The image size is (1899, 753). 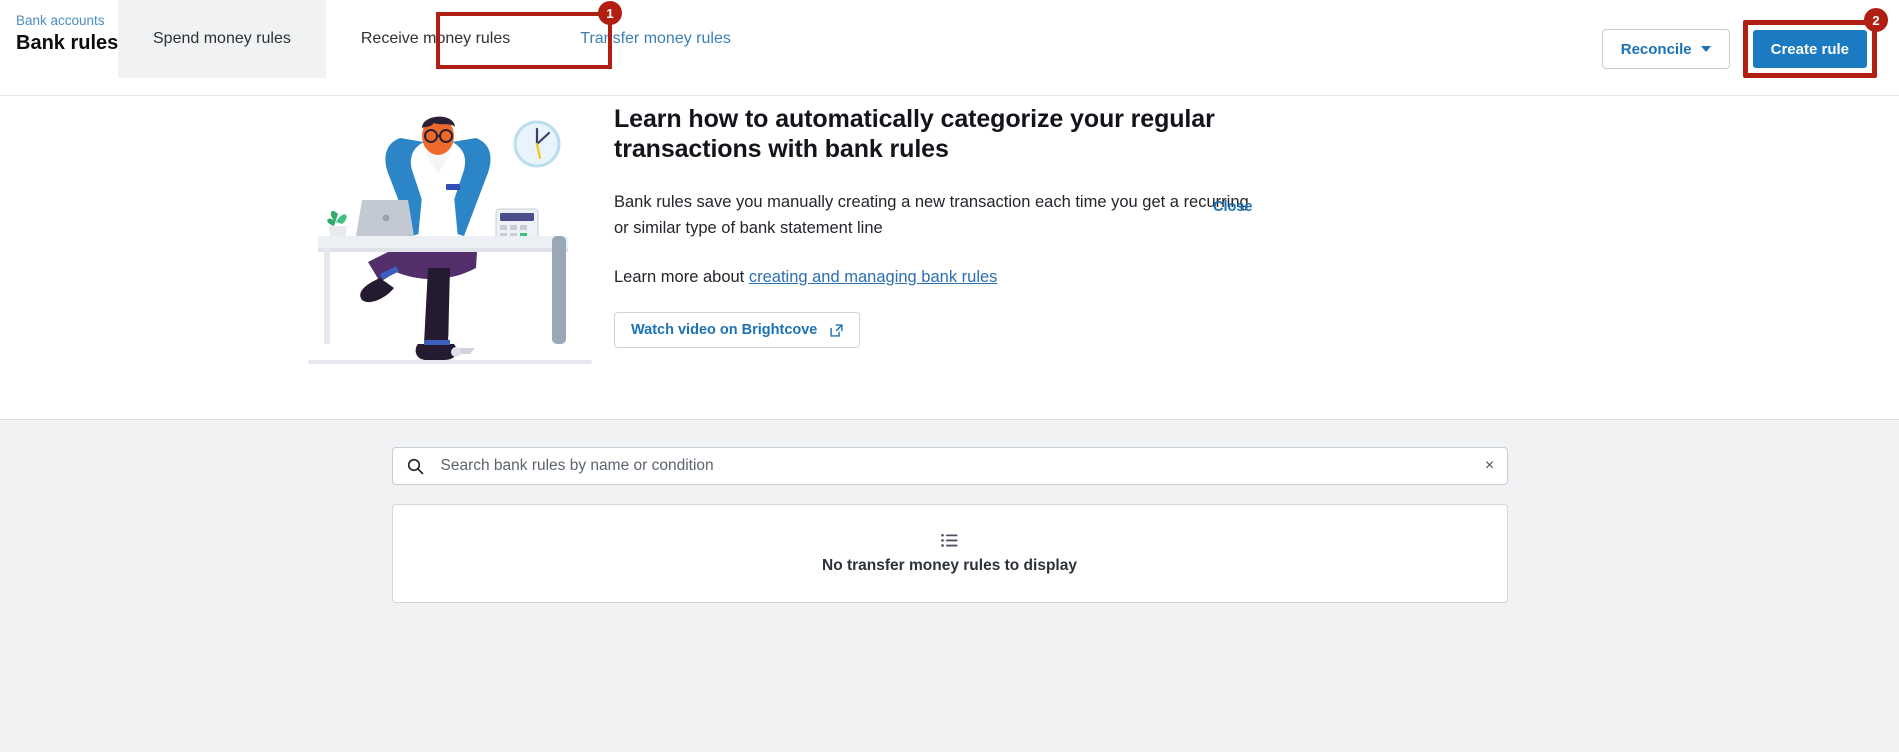 I want to click on empty-state-message: No transfer money rules to display, so click(x=949, y=565).